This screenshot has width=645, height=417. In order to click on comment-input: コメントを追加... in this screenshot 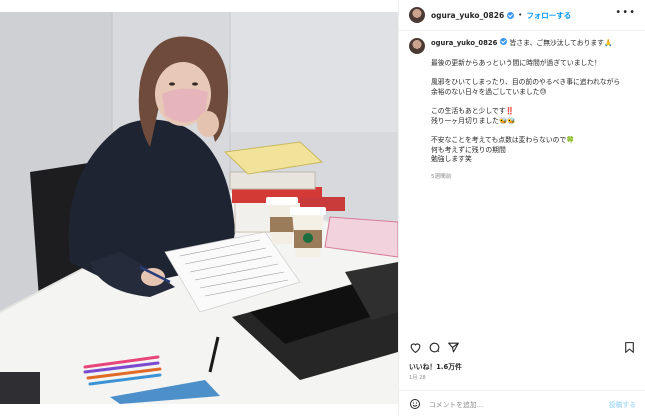, I will do `click(519, 404)`.